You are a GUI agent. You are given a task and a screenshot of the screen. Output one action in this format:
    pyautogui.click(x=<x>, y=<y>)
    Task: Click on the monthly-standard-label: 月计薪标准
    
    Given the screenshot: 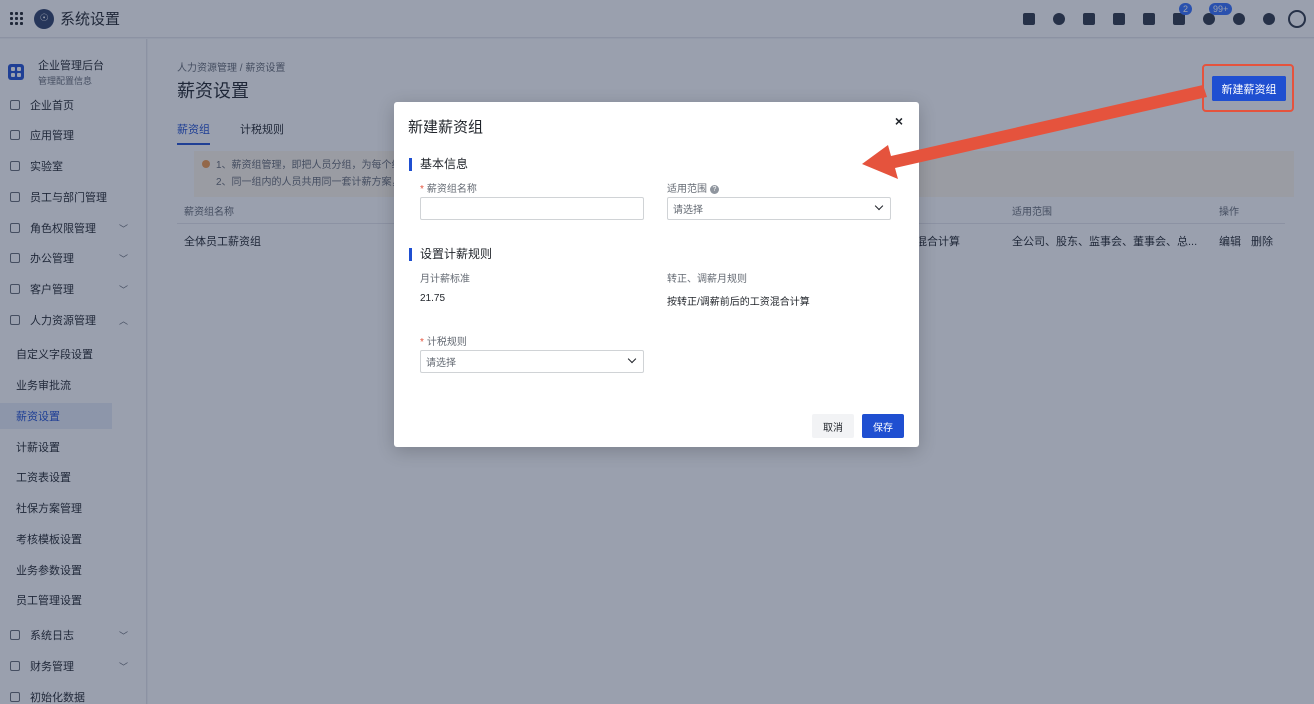 What is the action you would take?
    pyautogui.click(x=445, y=279)
    